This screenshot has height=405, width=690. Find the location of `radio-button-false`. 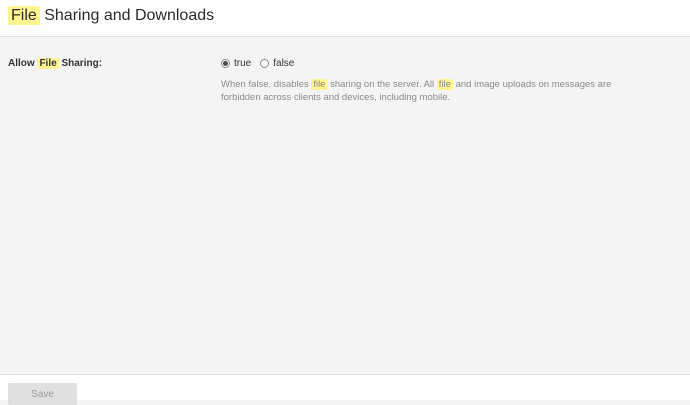

radio-button-false is located at coordinates (265, 63).